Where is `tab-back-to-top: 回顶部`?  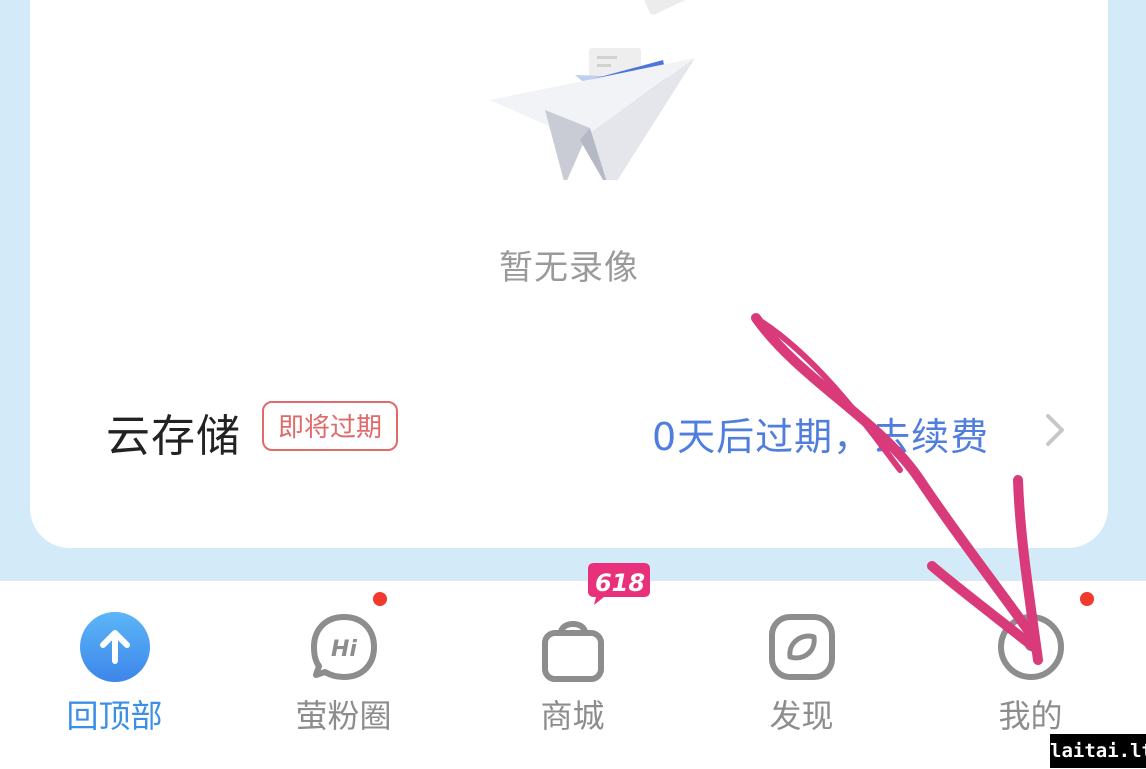 tab-back-to-top: 回顶部 is located at coordinates (114, 675).